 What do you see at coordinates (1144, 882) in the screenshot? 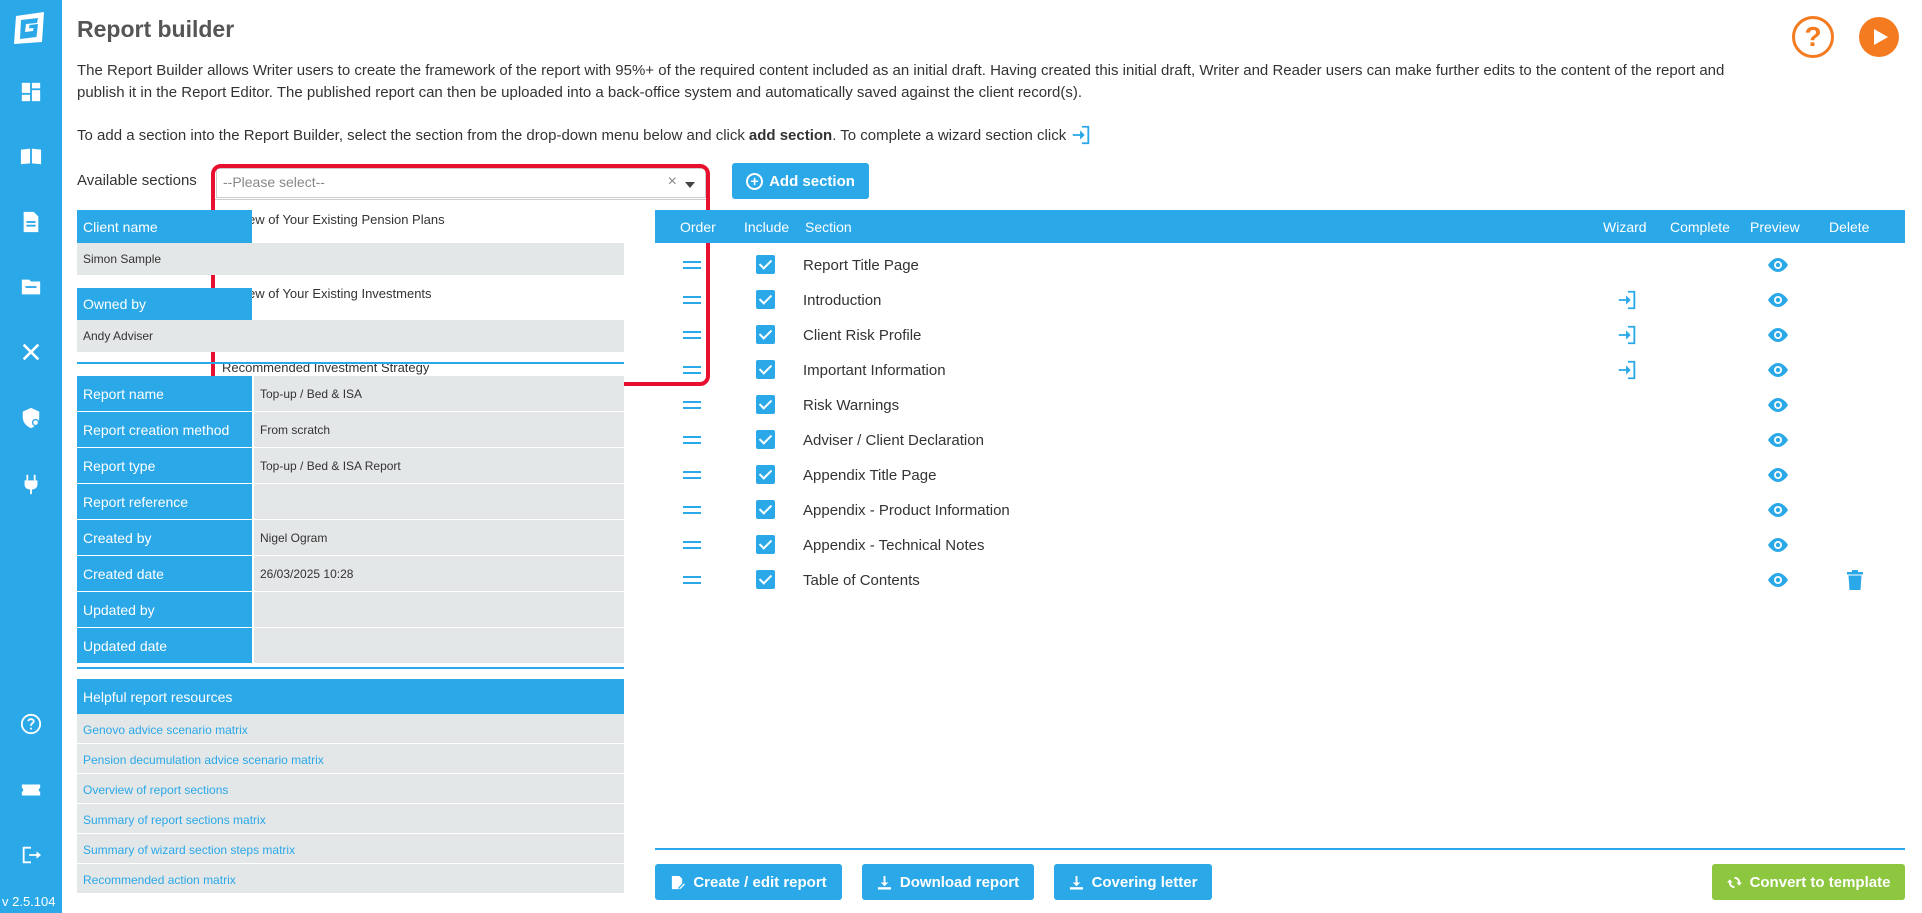
I see `covering-letter-label: Covering letter` at bounding box center [1144, 882].